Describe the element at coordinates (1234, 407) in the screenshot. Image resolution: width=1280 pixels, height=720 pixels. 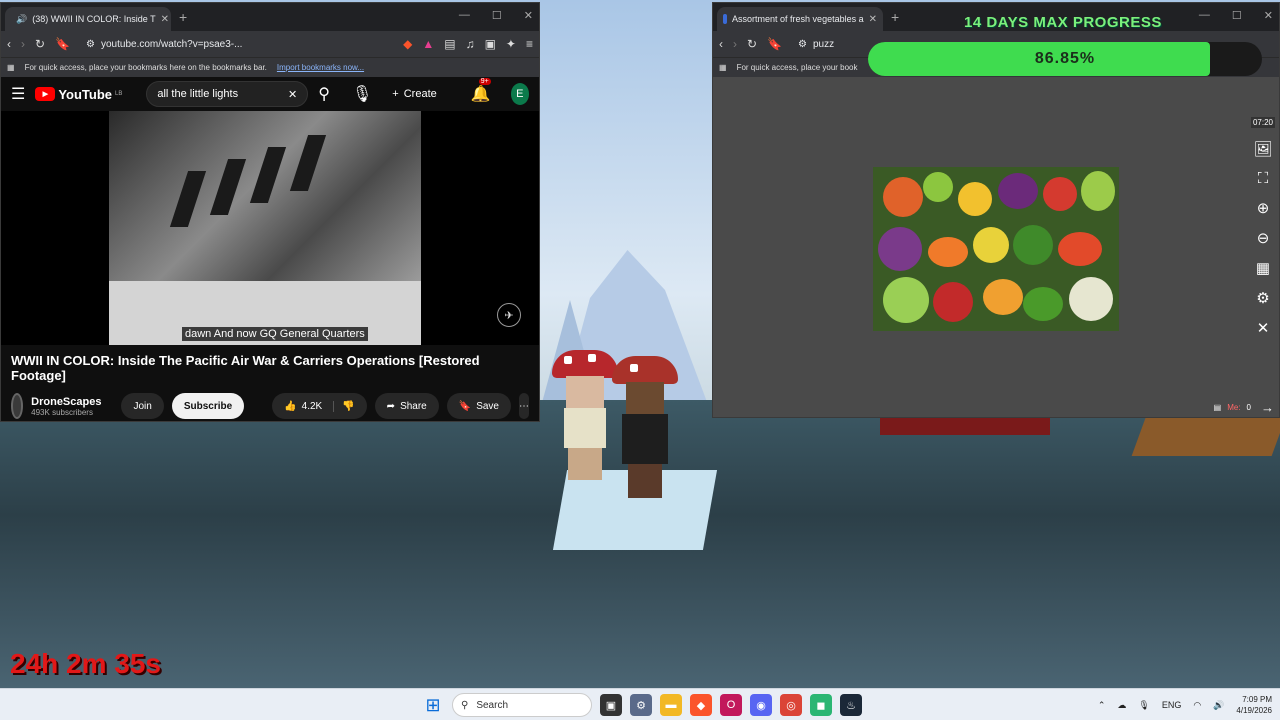
I see `me-label: Me:` at that location.